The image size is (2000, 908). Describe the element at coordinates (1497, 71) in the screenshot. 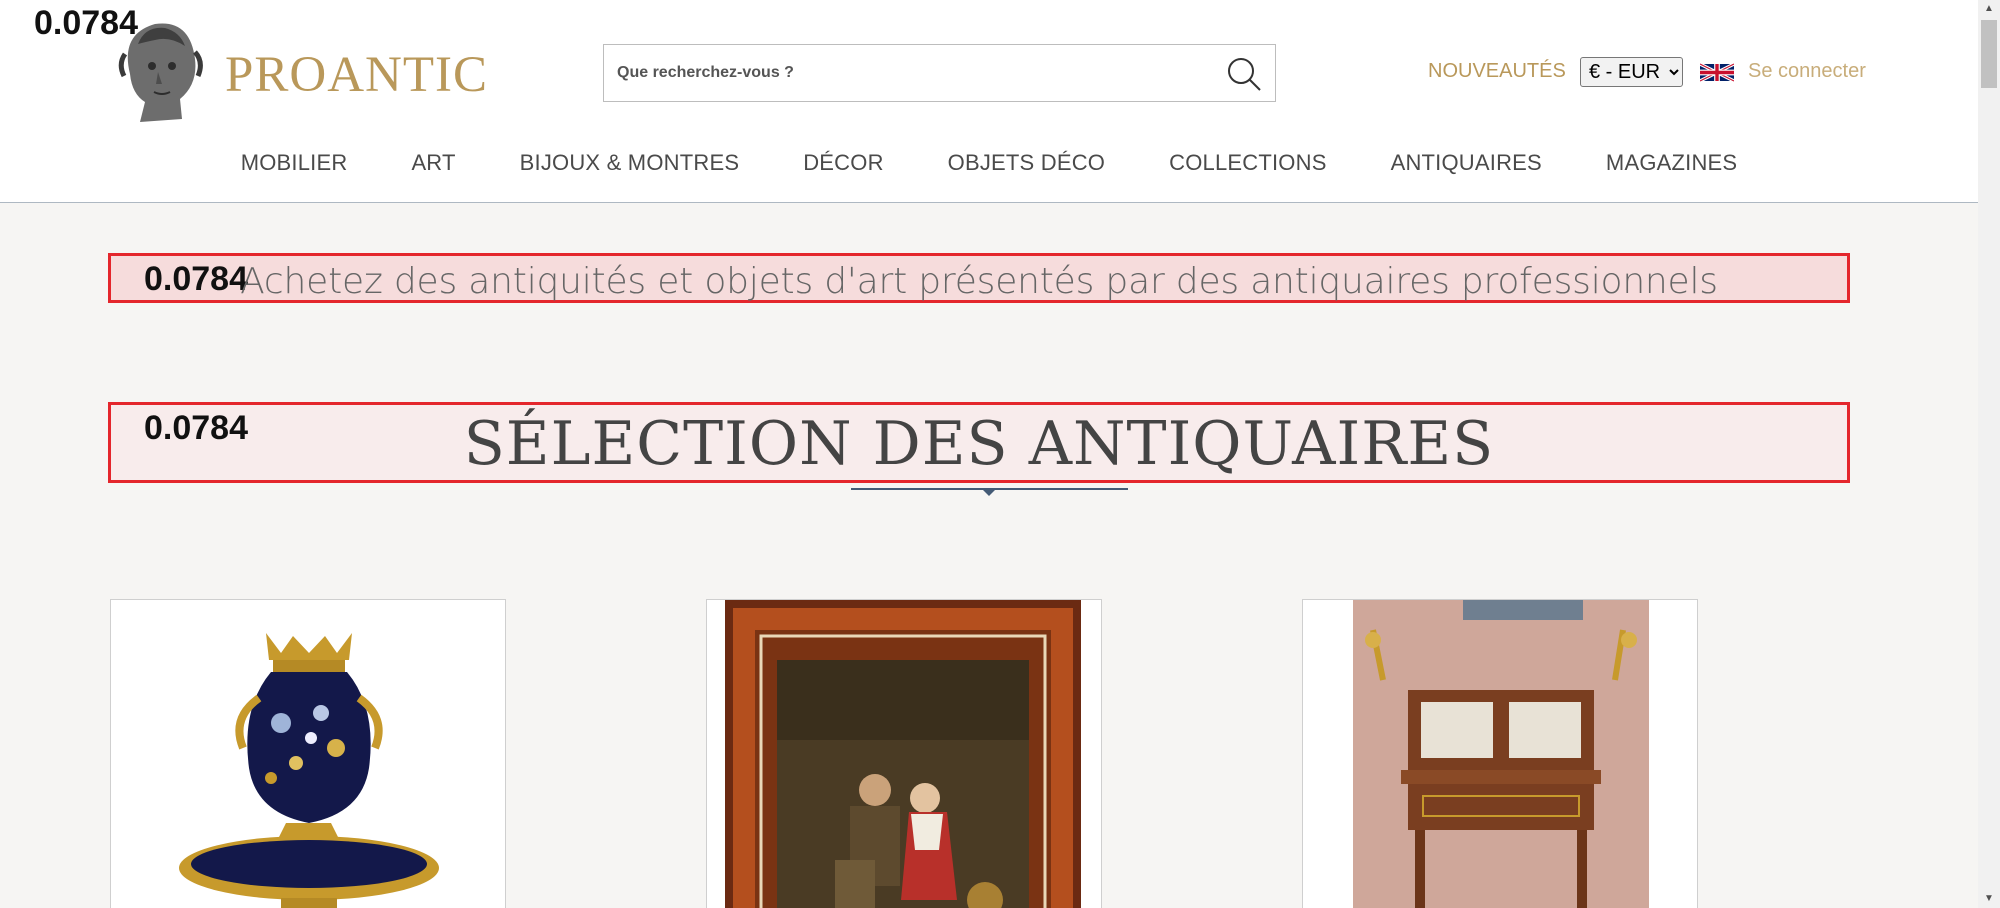

I see `nouveautes-link: NOUVEAUTÉS` at that location.